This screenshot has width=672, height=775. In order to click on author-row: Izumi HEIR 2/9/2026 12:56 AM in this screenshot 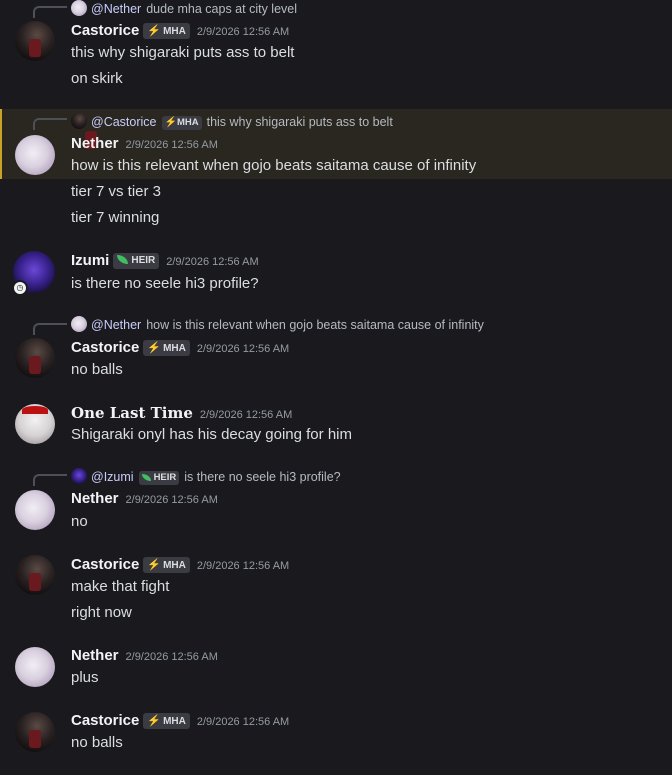, I will do `click(165, 261)`.